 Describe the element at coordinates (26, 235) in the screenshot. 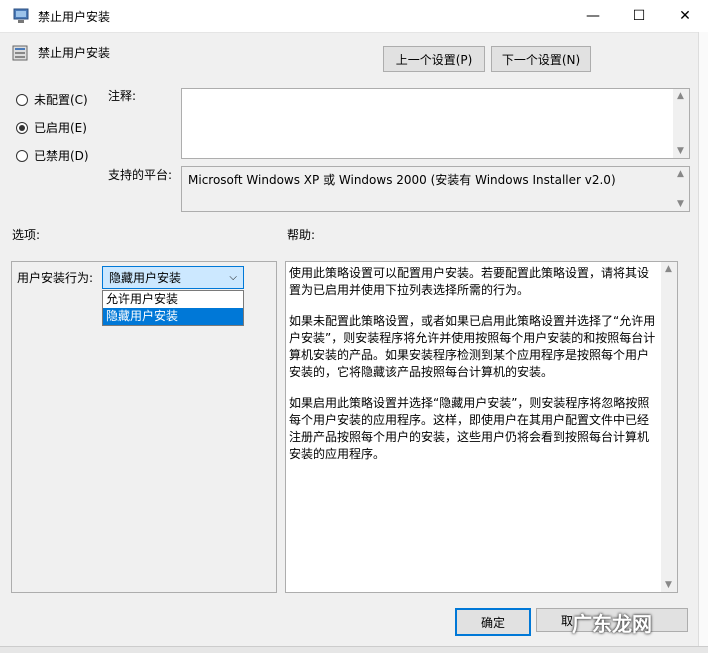

I see `options-label: 选项:` at that location.